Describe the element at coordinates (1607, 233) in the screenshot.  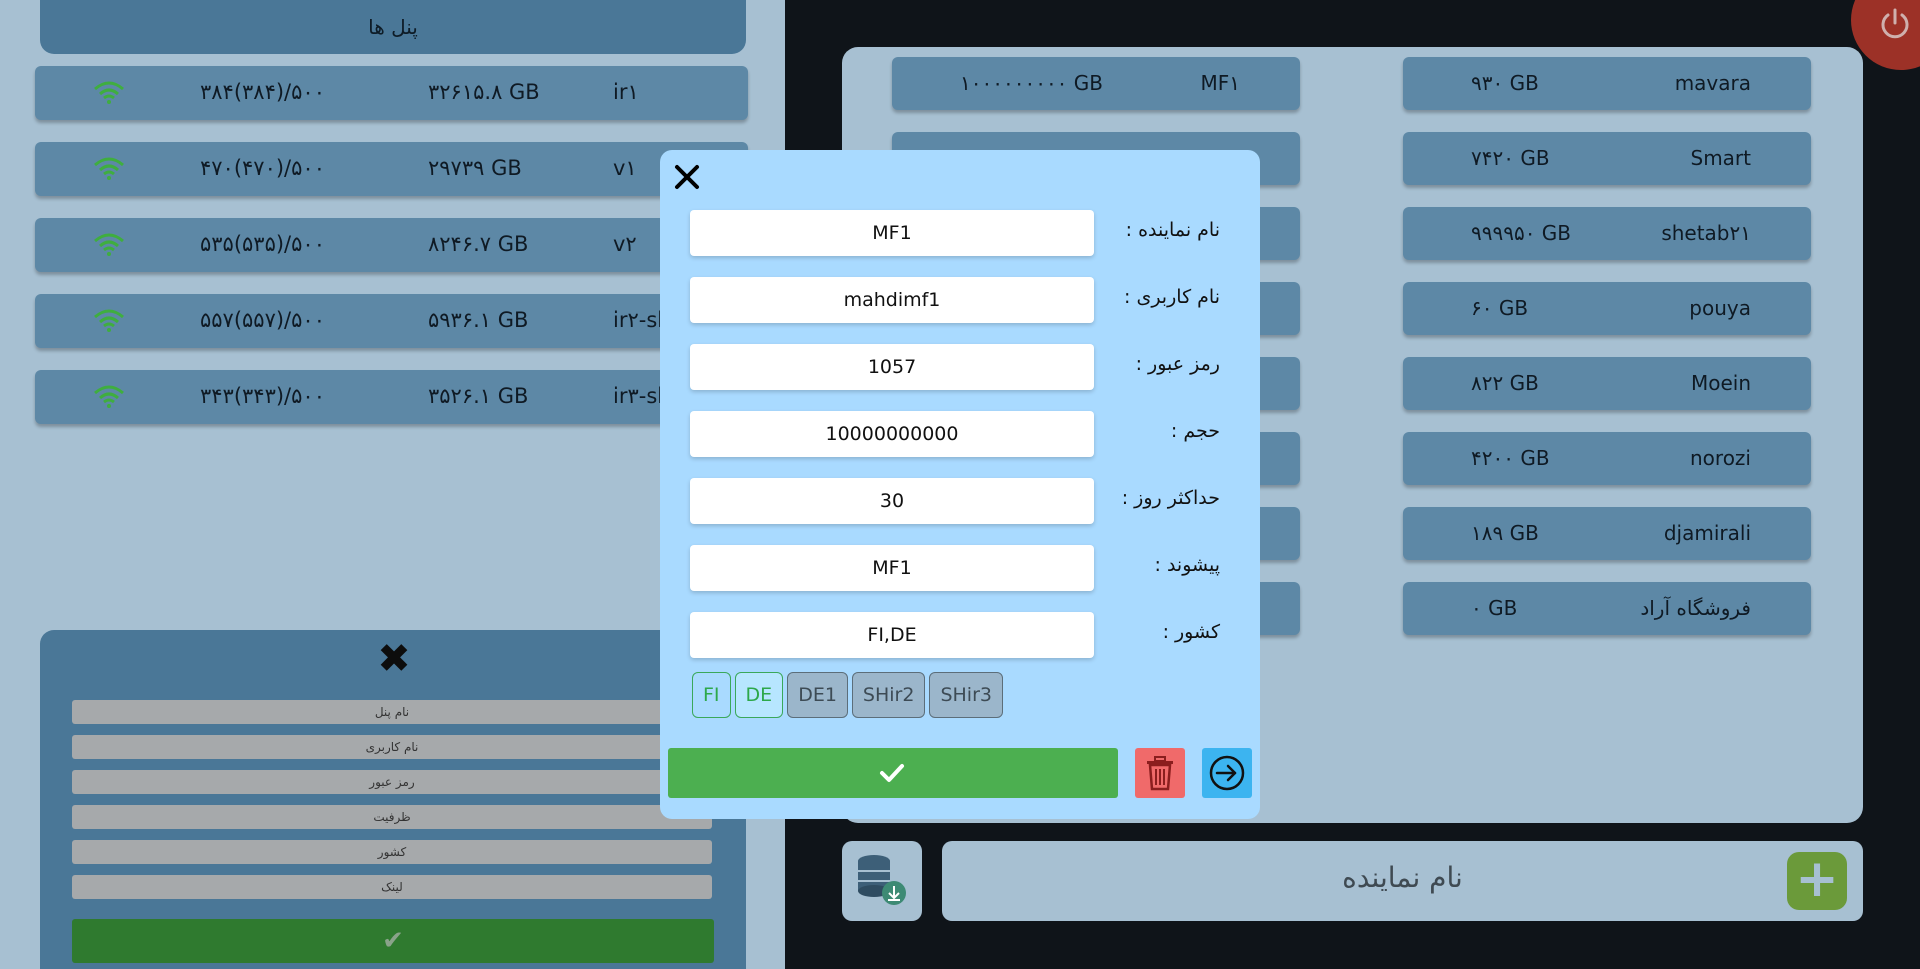
I see `agent-card: ۹۹۹۹۵۰ GB shetab۲۱` at that location.